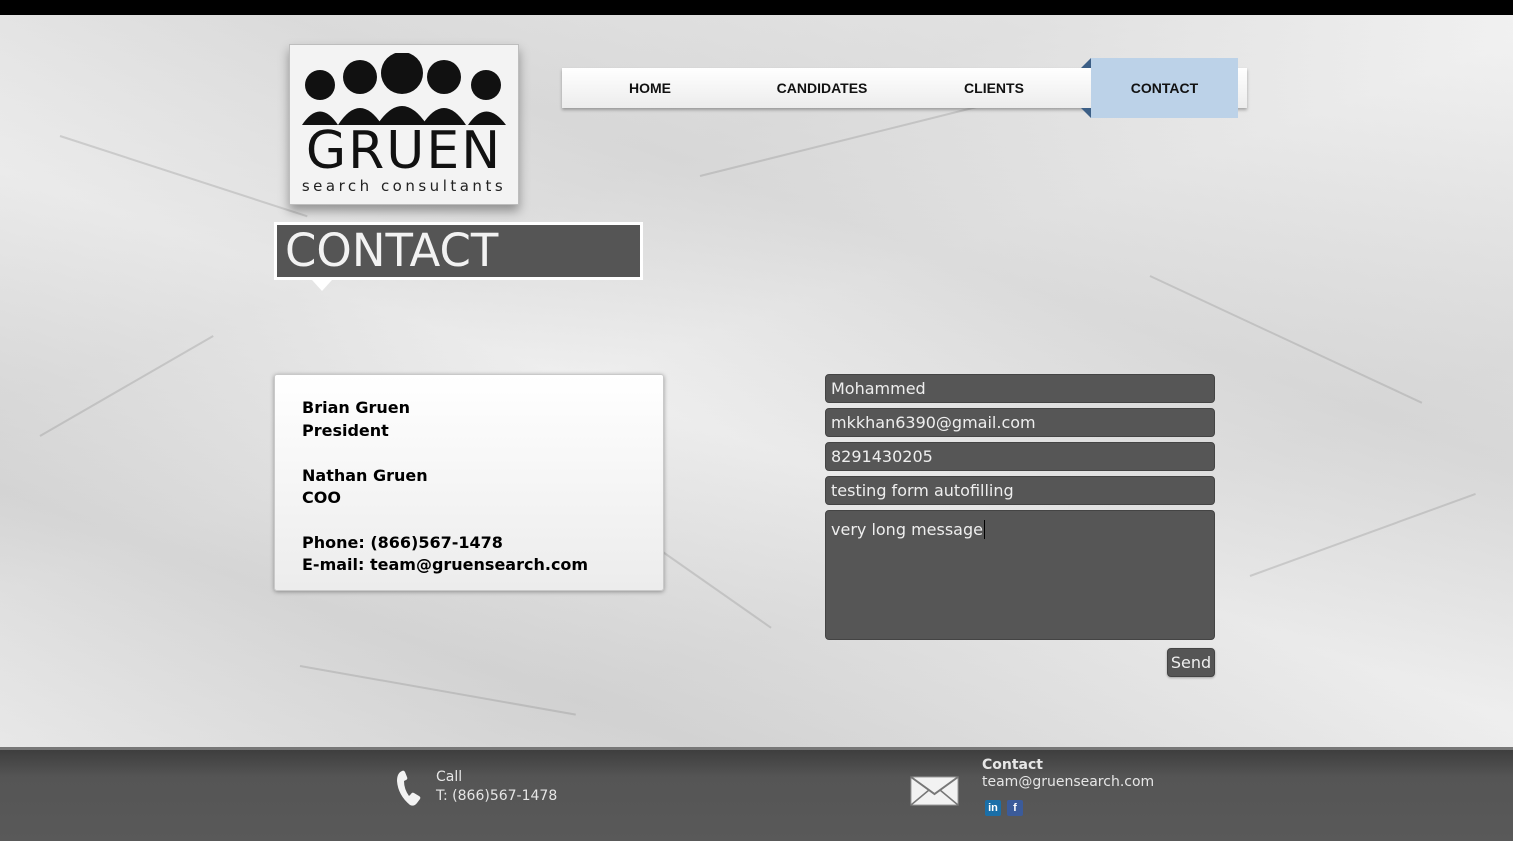  What do you see at coordinates (1191, 662) in the screenshot?
I see `send-button: Send` at bounding box center [1191, 662].